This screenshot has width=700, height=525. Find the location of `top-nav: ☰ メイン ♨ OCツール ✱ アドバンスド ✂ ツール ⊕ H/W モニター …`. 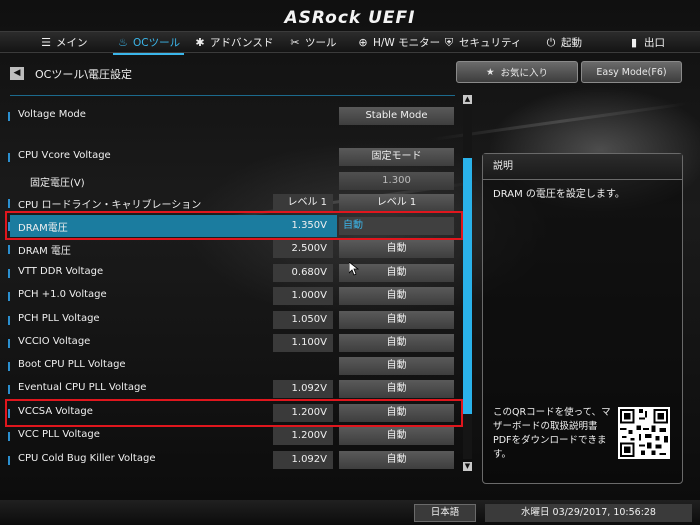

top-nav: ☰ メイン ♨ OCツール ✱ アドバンスド ✂ ツール ⊕ H/W モニター … is located at coordinates (350, 43).